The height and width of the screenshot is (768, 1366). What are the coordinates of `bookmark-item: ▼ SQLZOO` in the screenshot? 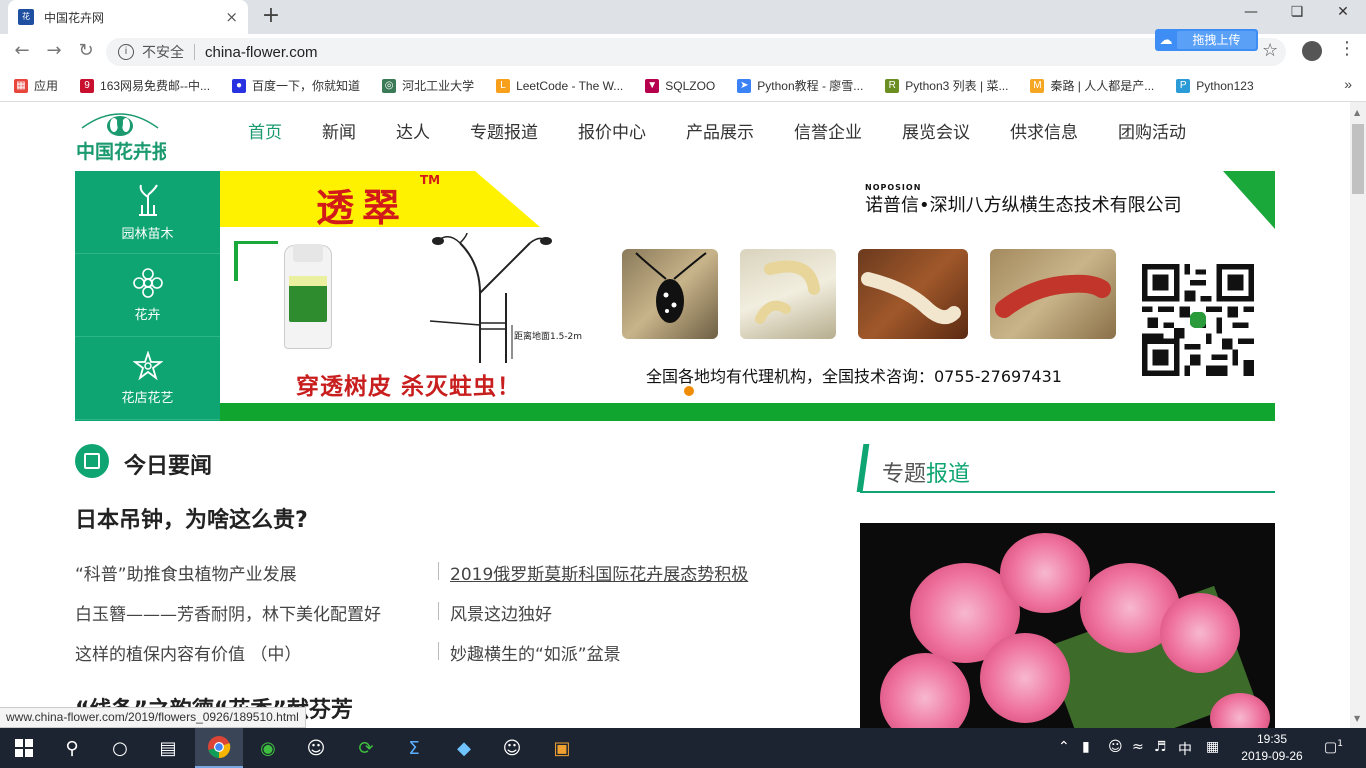 It's located at (680, 85).